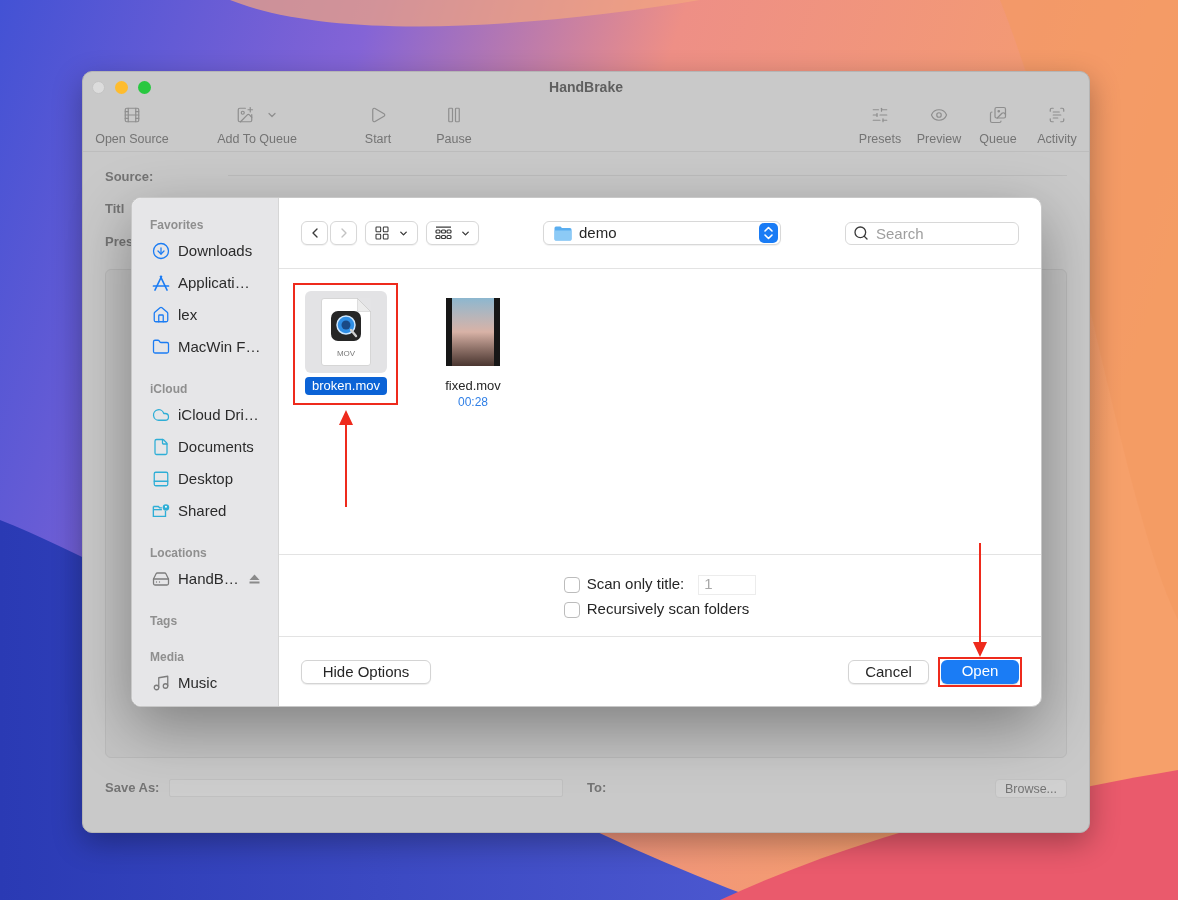 Image resolution: width=1178 pixels, height=900 pixels. I want to click on section-heading: Media, so click(167, 657).